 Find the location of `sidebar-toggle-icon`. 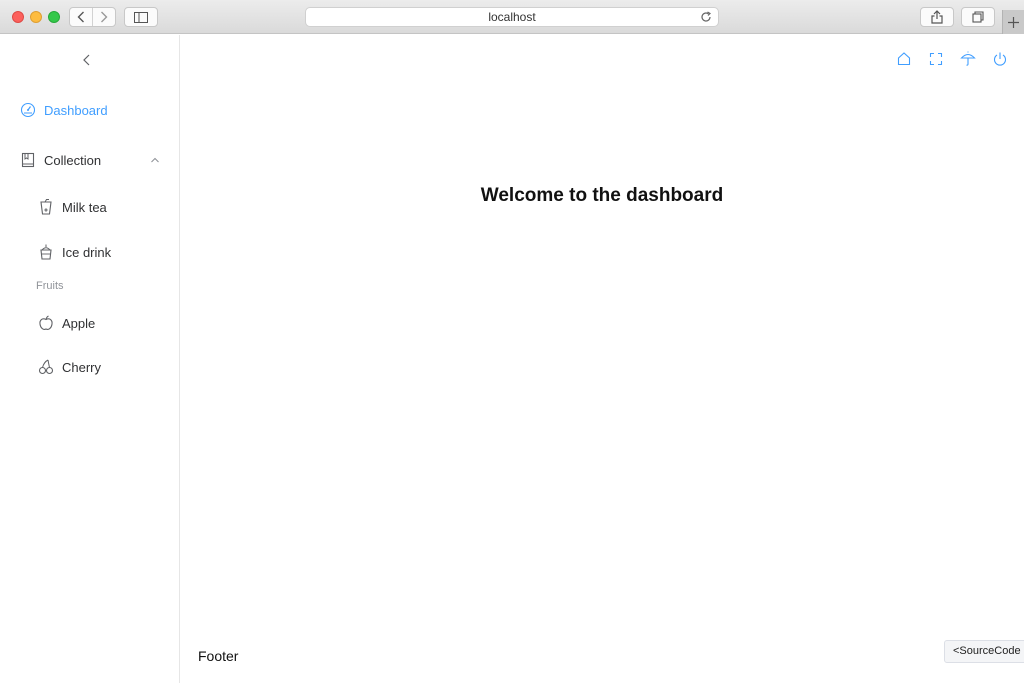

sidebar-toggle-icon is located at coordinates (141, 17).